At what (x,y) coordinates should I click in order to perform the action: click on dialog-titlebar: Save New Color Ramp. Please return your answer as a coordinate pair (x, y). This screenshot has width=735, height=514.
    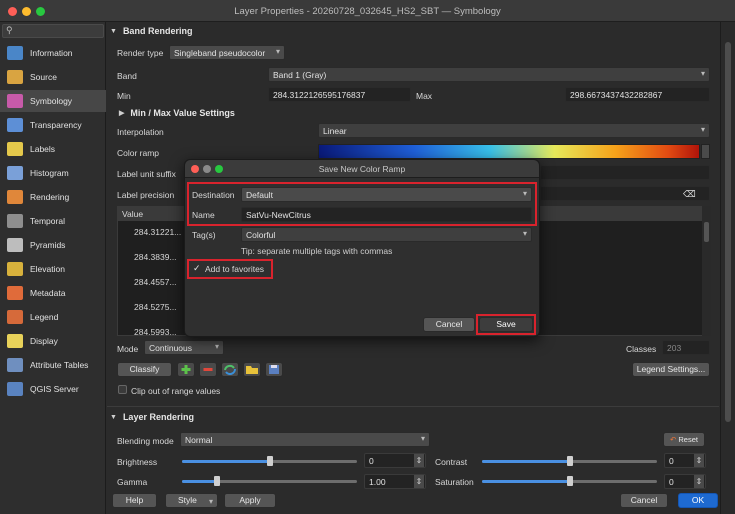
    Looking at the image, I should click on (362, 169).